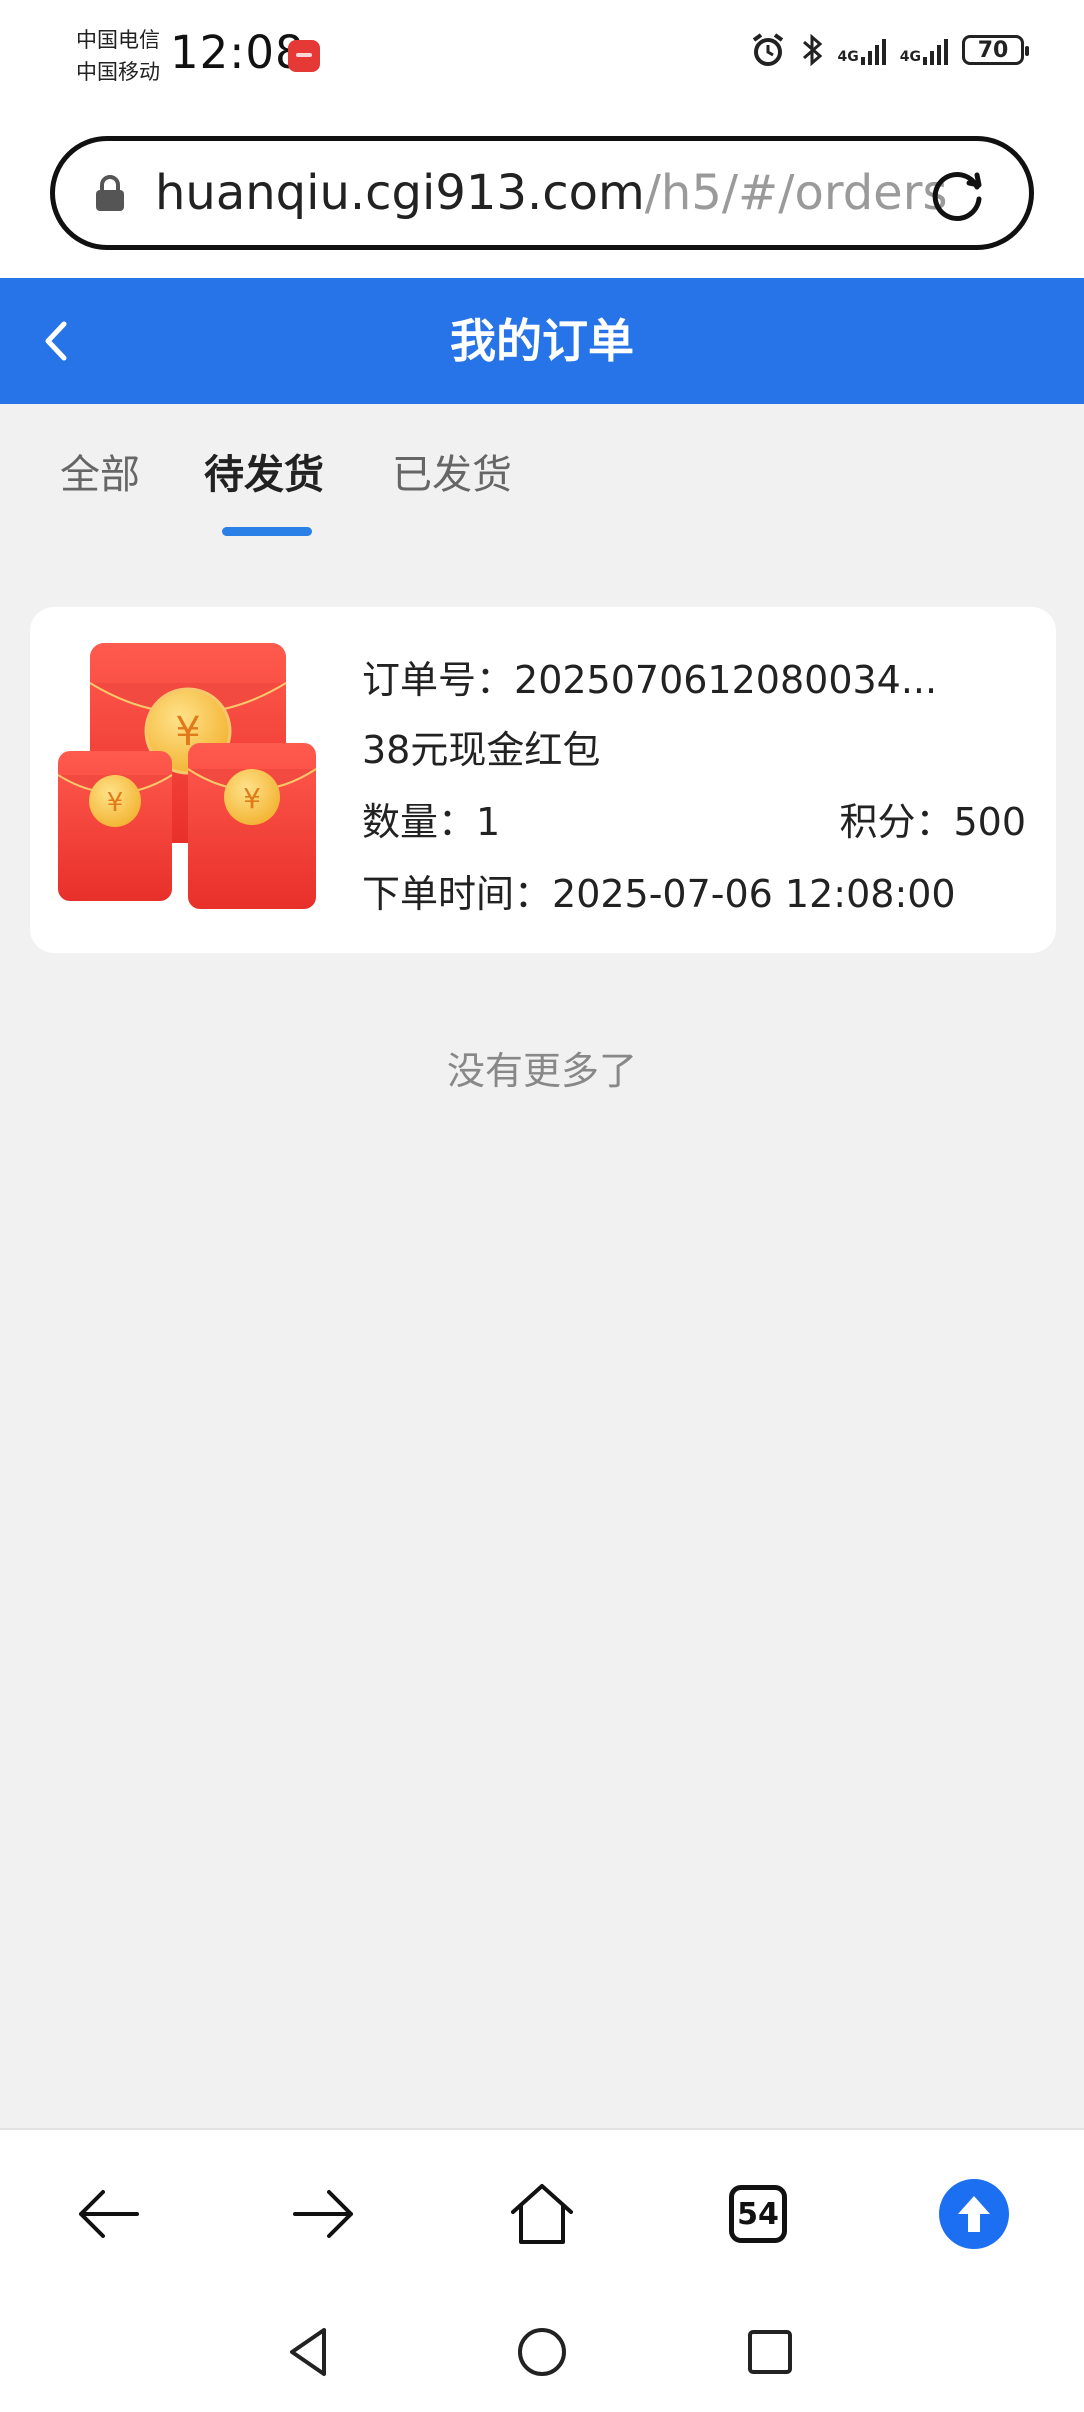 This screenshot has width=1084, height=2412. I want to click on page-title: 我的订单, so click(542, 341).